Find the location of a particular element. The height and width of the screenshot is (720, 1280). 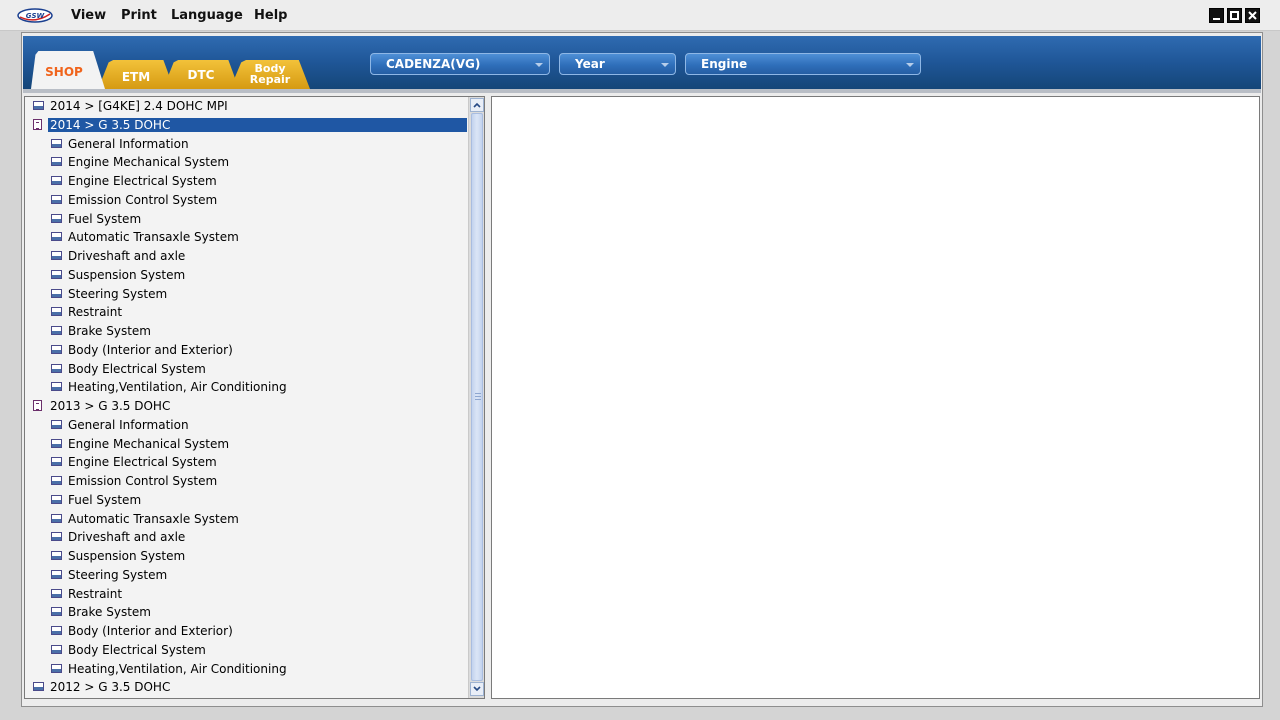

tree-item-label: Driveshaft and axle is located at coordinates (127, 537).